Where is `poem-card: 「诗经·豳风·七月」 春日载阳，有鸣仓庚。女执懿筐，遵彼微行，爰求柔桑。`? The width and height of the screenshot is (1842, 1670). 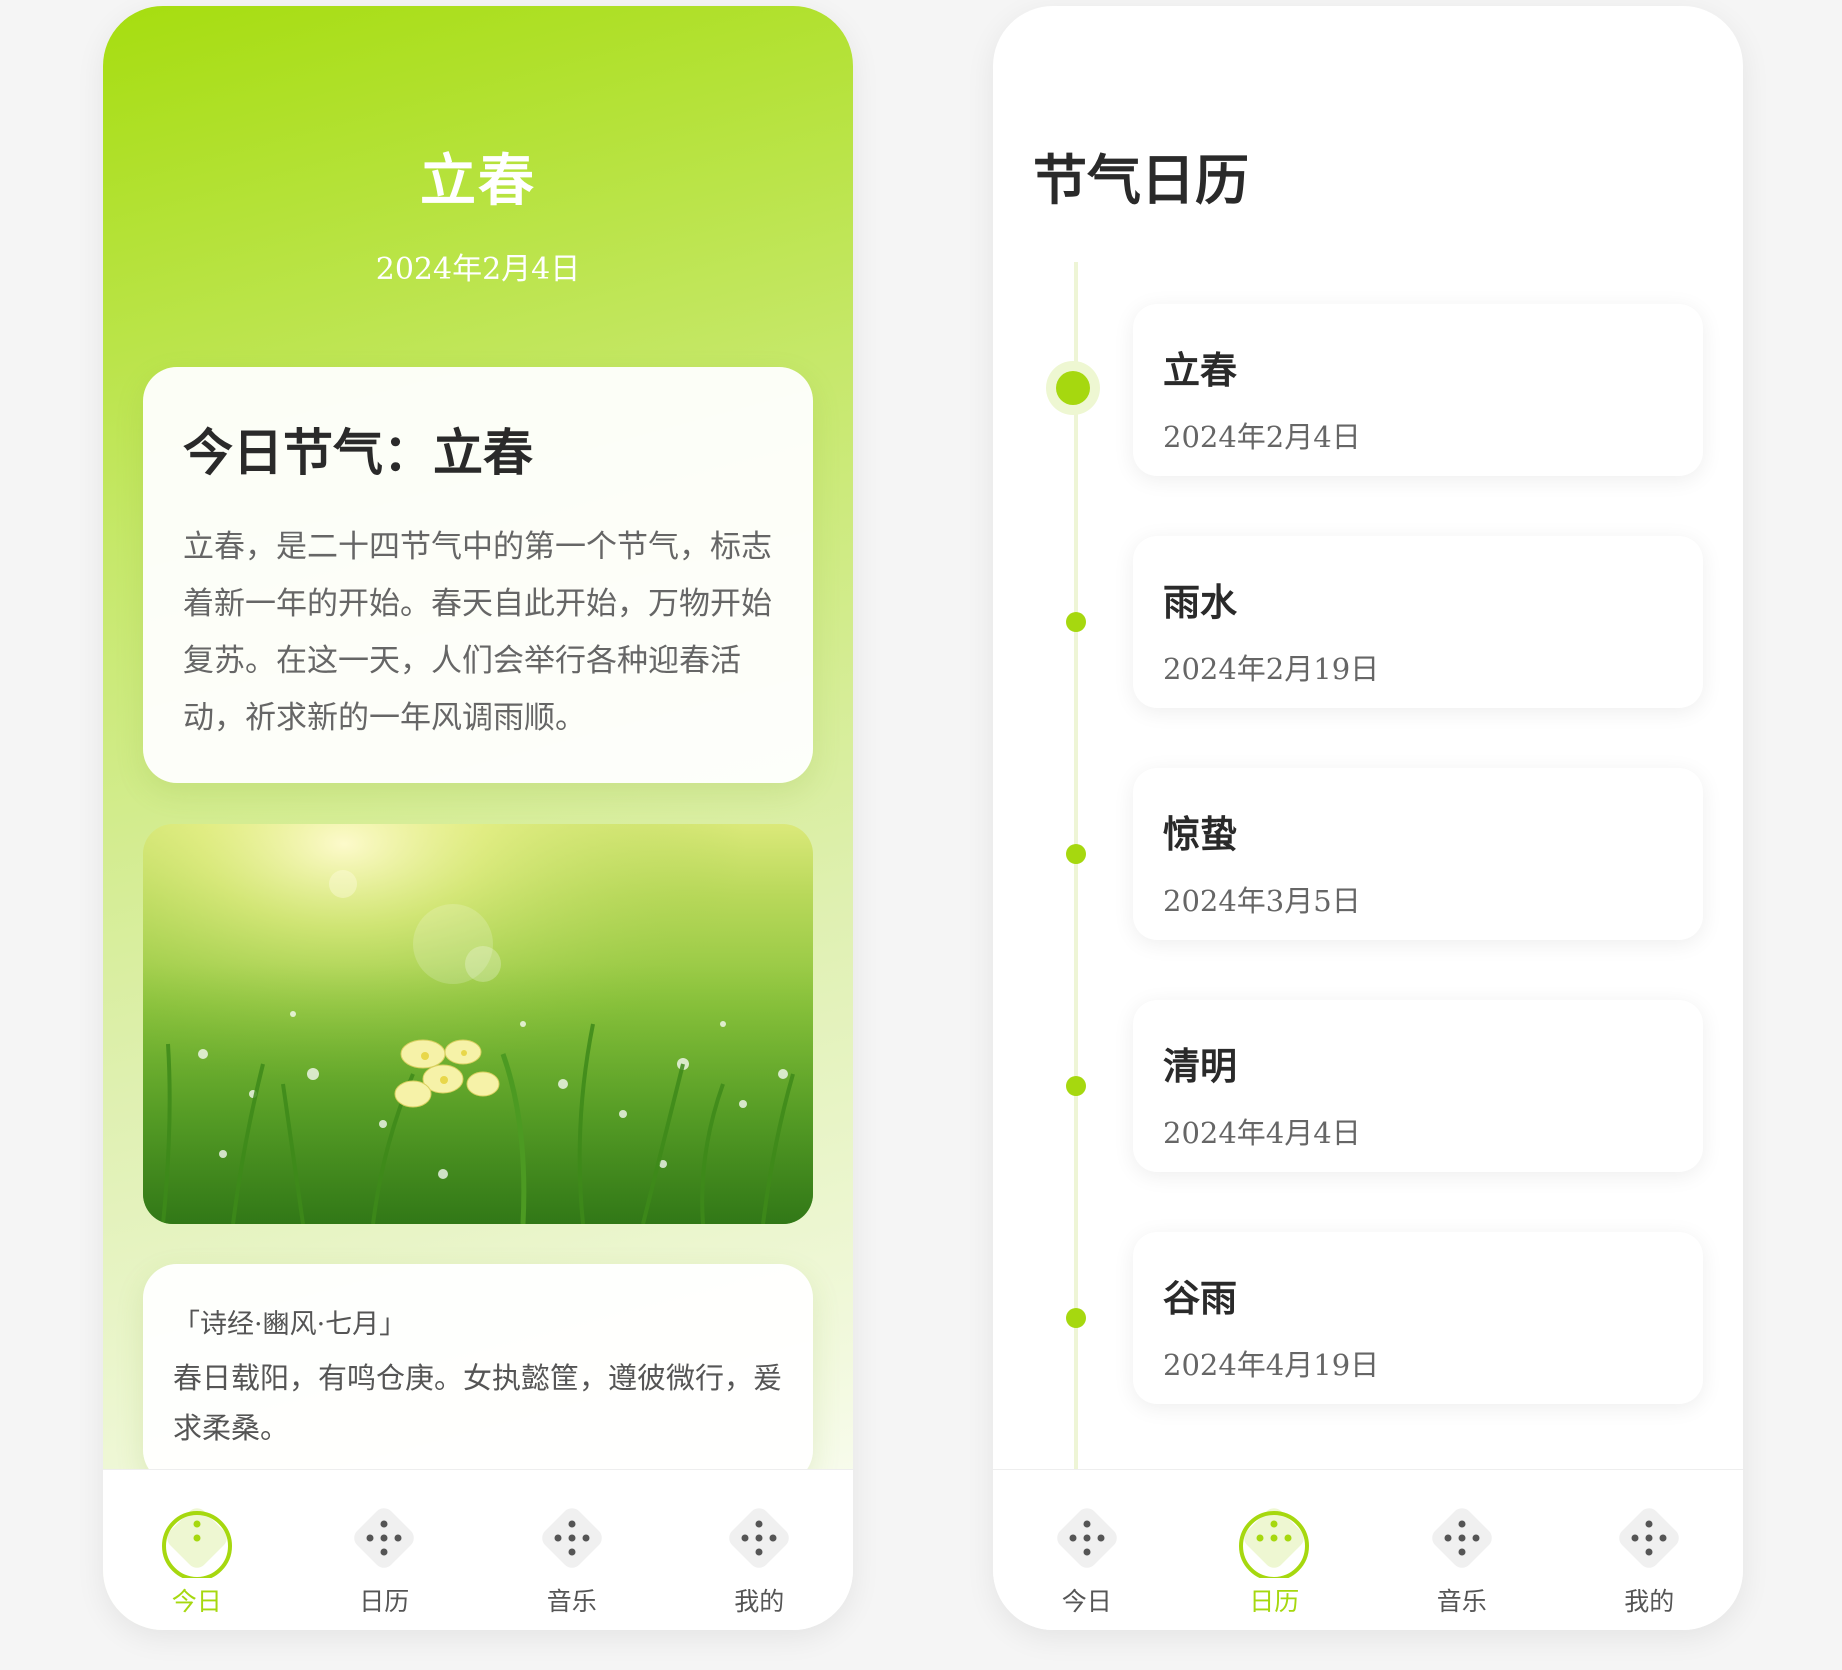
poem-card: 「诗经·豳风·七月」 春日载阳，有鸣仓庚。女执懿筐，遵彼微行，爰求柔桑。 is located at coordinates (478, 1374).